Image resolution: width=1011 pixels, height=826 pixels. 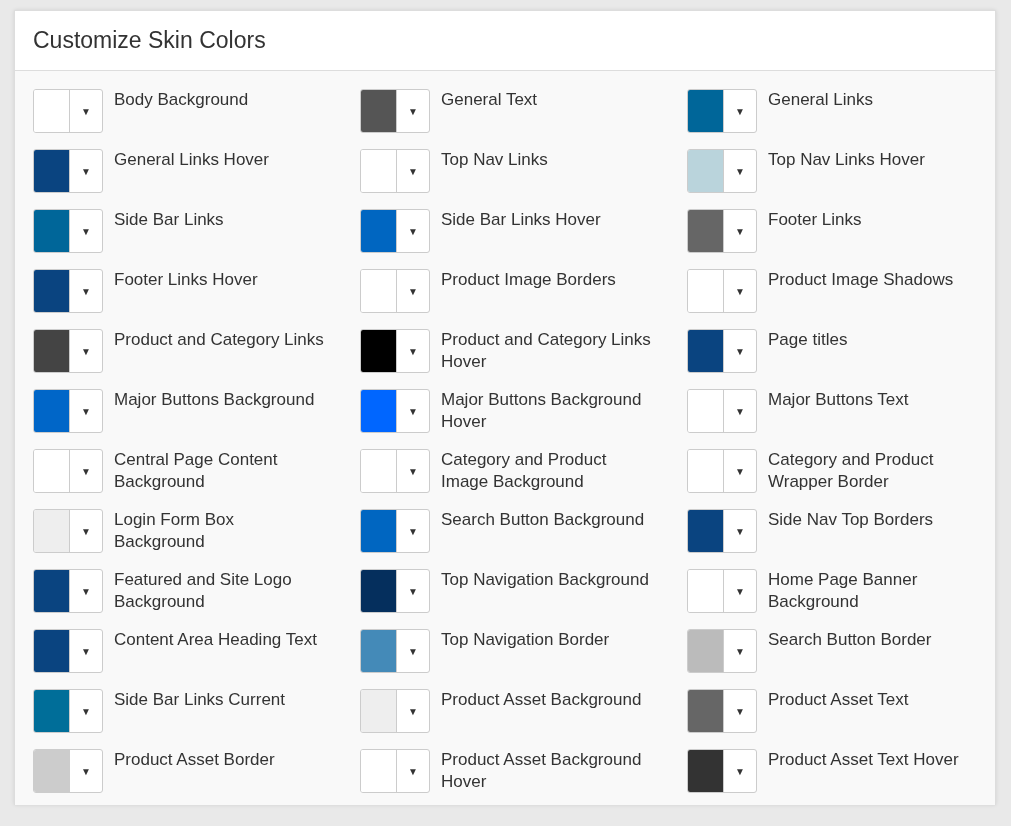 I want to click on color-label: Product Asset Text, so click(x=838, y=700).